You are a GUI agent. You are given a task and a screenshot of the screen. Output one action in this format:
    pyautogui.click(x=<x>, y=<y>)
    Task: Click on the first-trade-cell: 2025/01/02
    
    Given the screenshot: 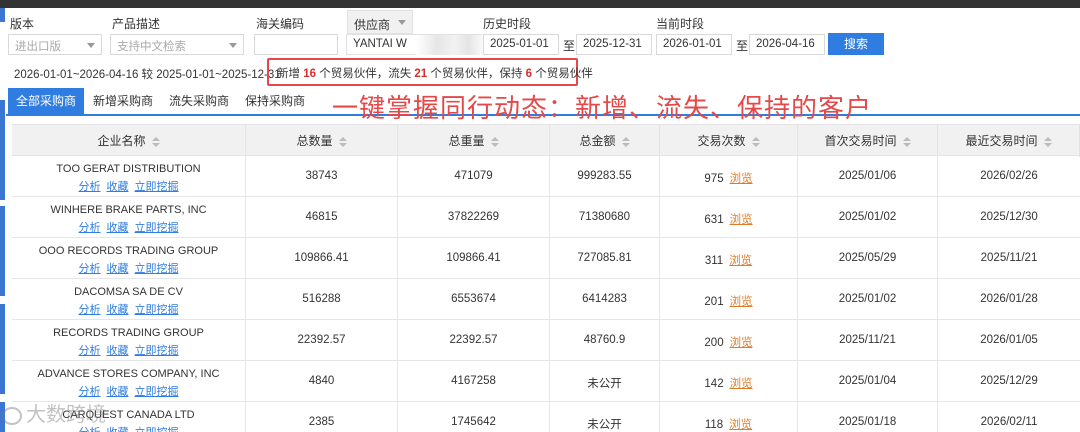 What is the action you would take?
    pyautogui.click(x=868, y=299)
    